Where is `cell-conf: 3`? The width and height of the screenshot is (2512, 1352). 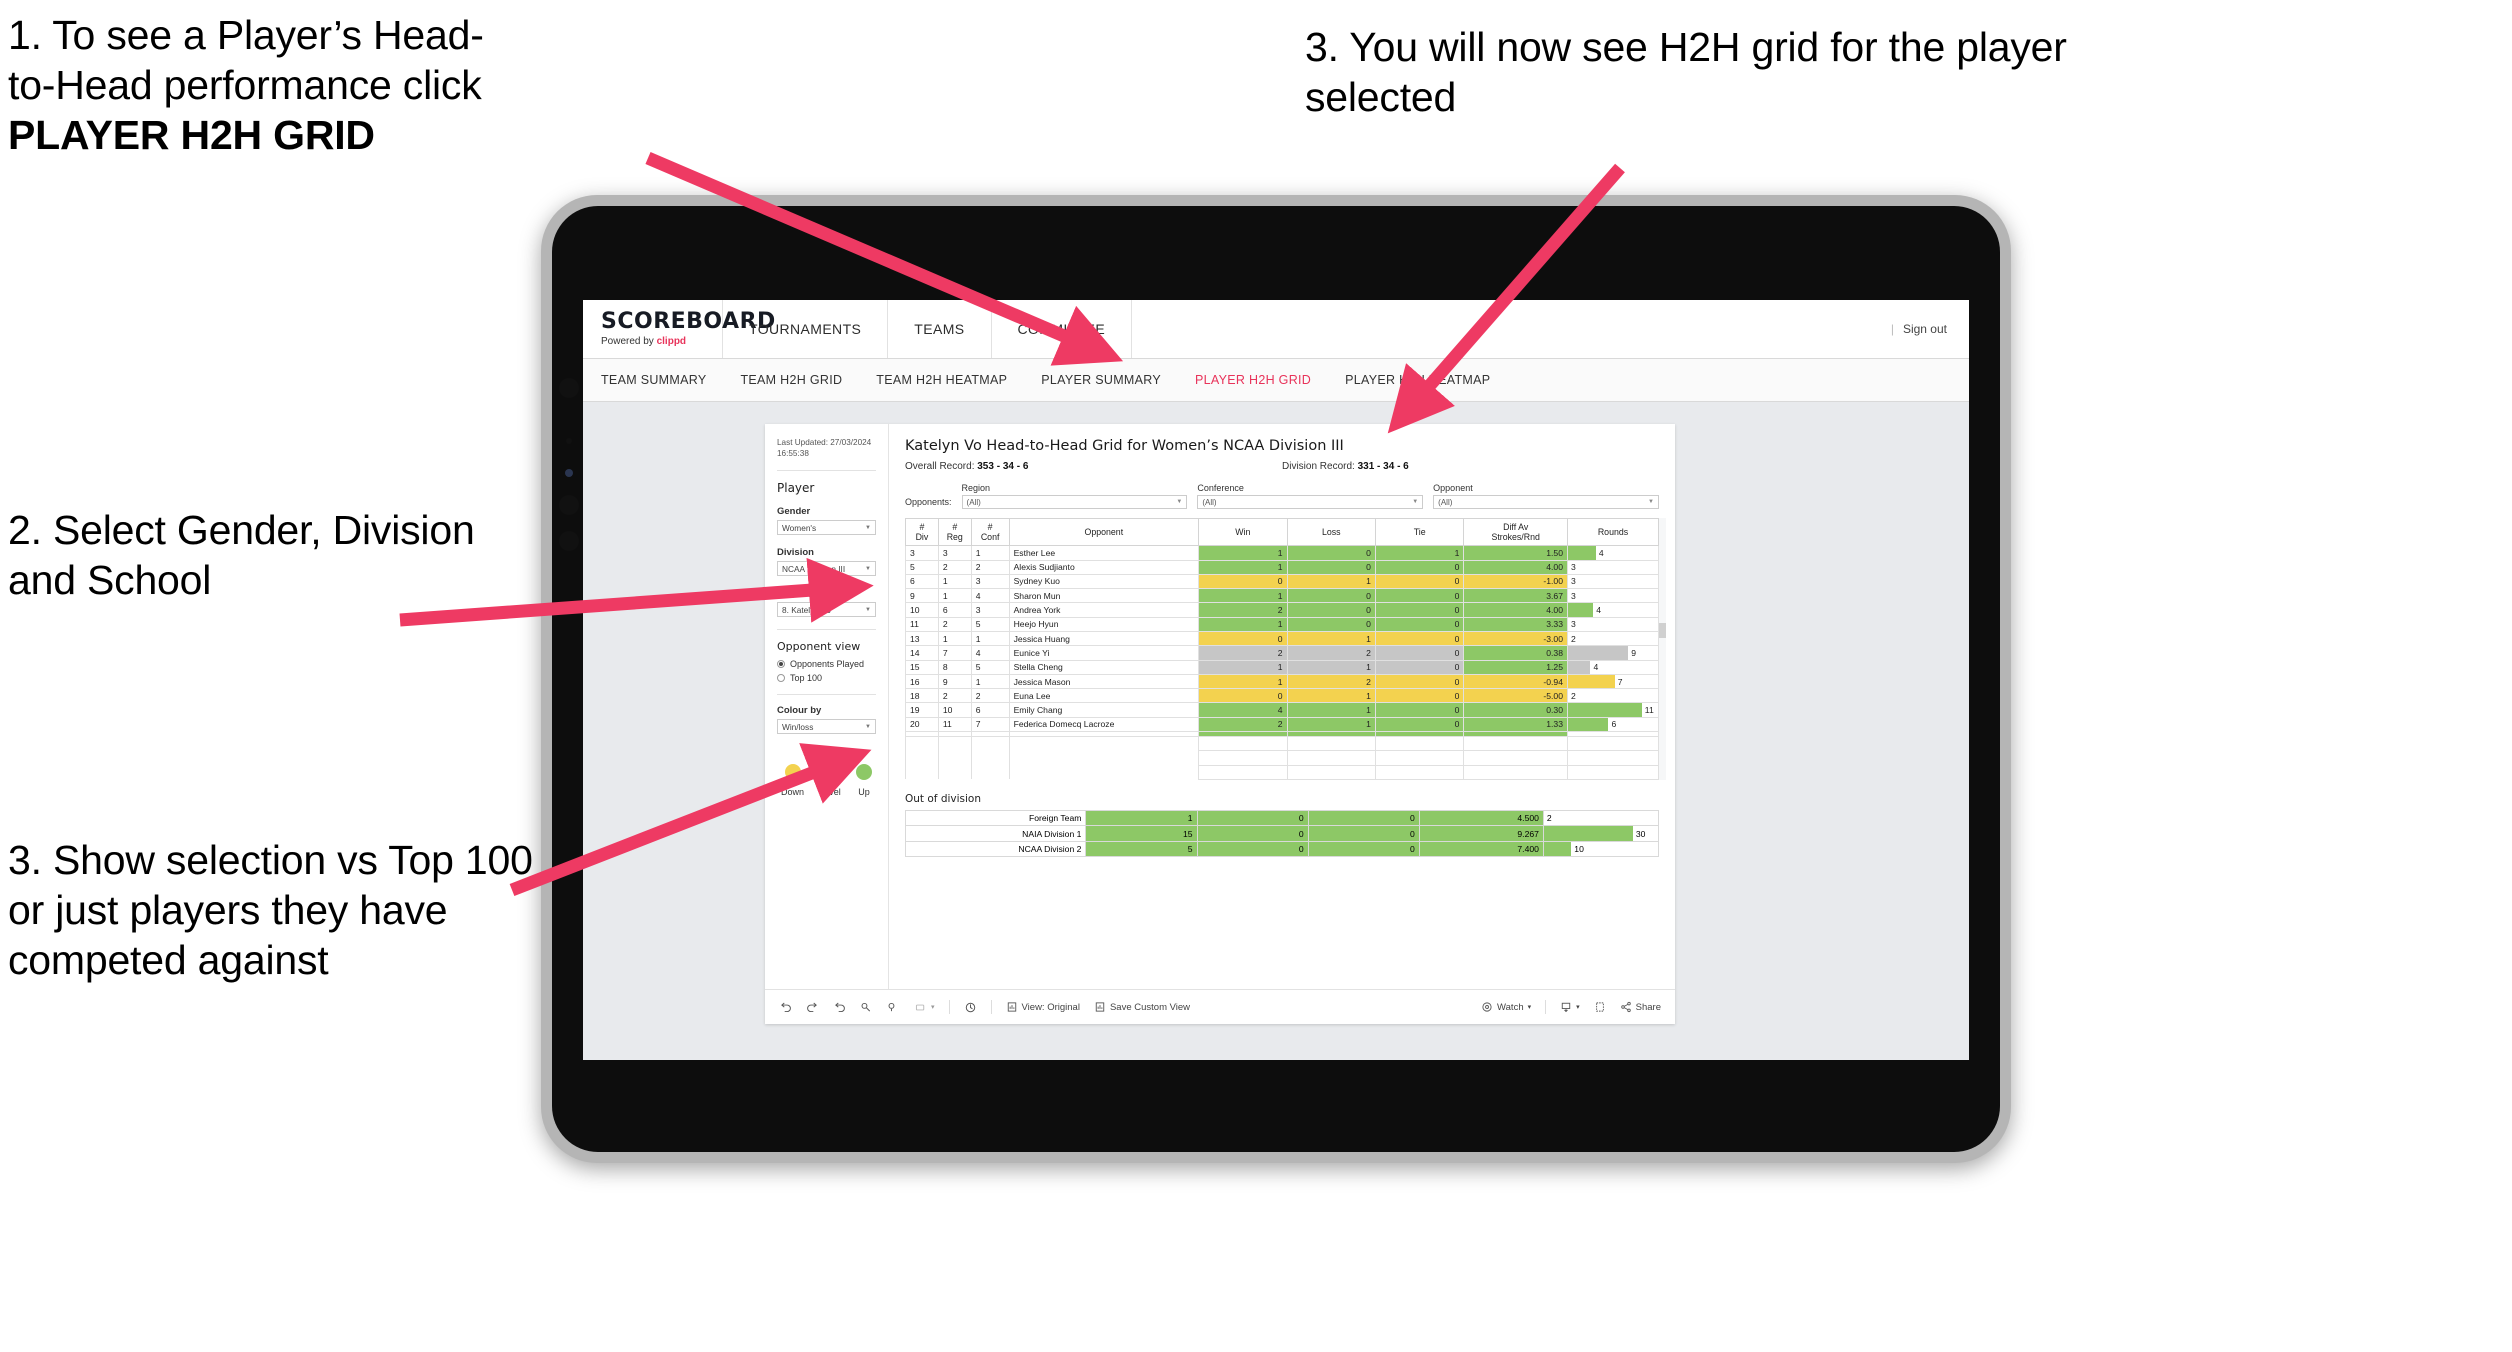 cell-conf: 3 is located at coordinates (990, 581).